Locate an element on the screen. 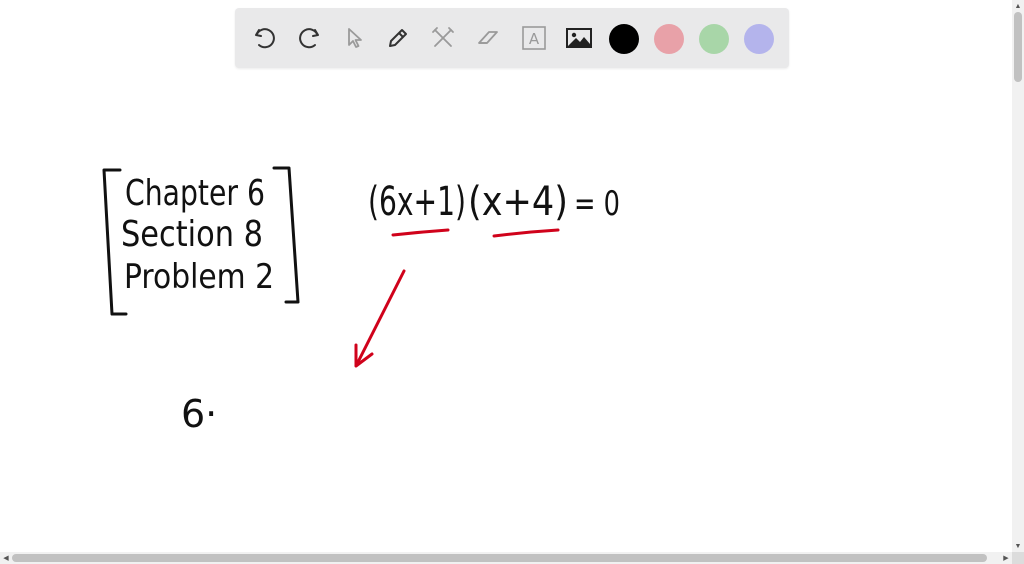 Image resolution: width=1024 pixels, height=564 pixels. eraser-icon is located at coordinates (488, 37).